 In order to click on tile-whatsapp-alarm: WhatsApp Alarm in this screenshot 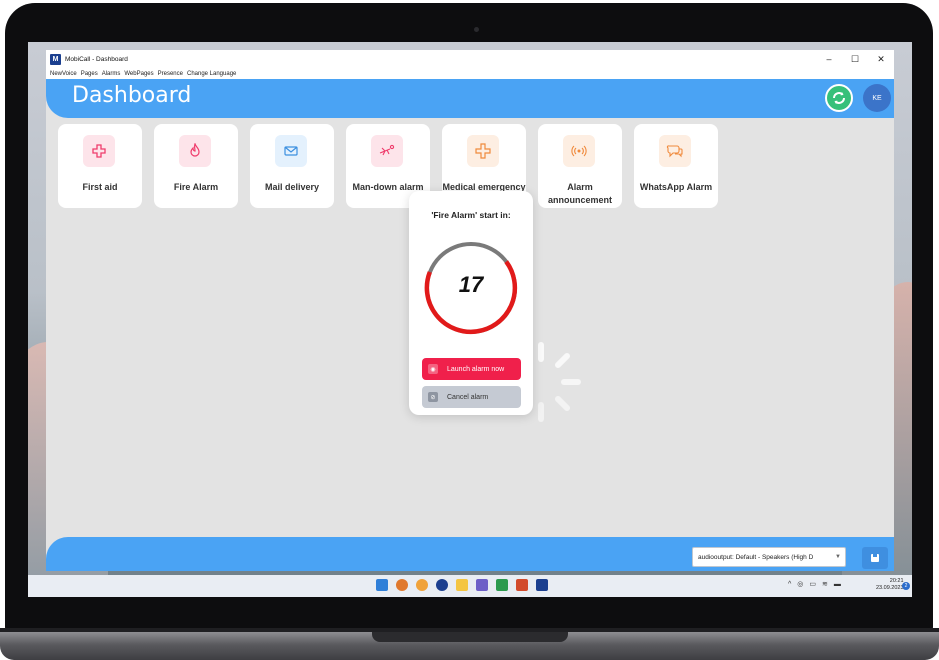, I will do `click(676, 166)`.